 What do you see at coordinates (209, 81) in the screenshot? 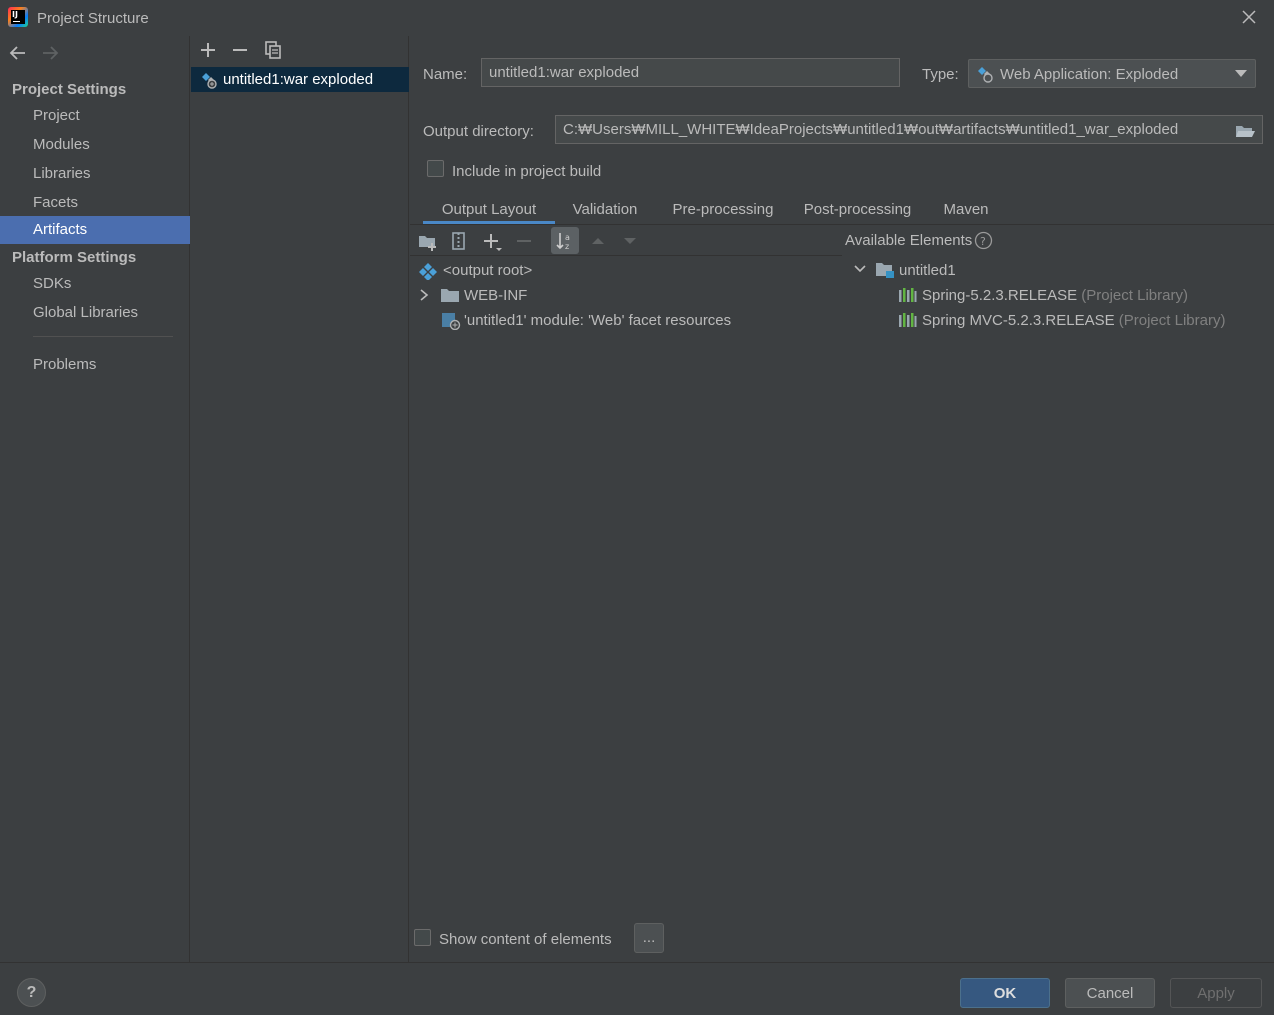
I see `web-artifact-icon` at bounding box center [209, 81].